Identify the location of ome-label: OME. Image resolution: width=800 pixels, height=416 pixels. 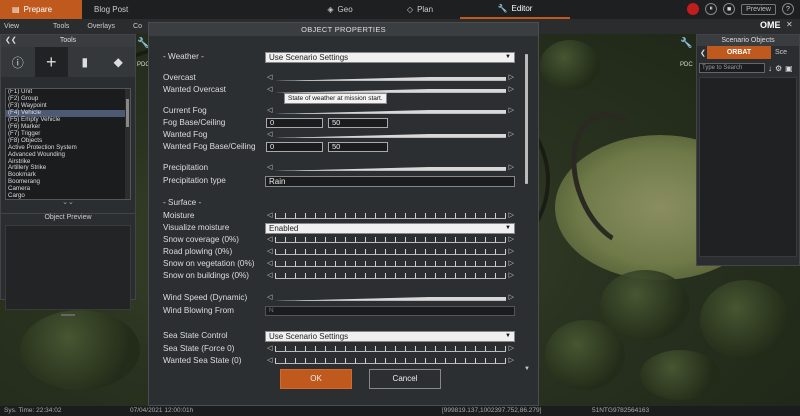
(770, 25).